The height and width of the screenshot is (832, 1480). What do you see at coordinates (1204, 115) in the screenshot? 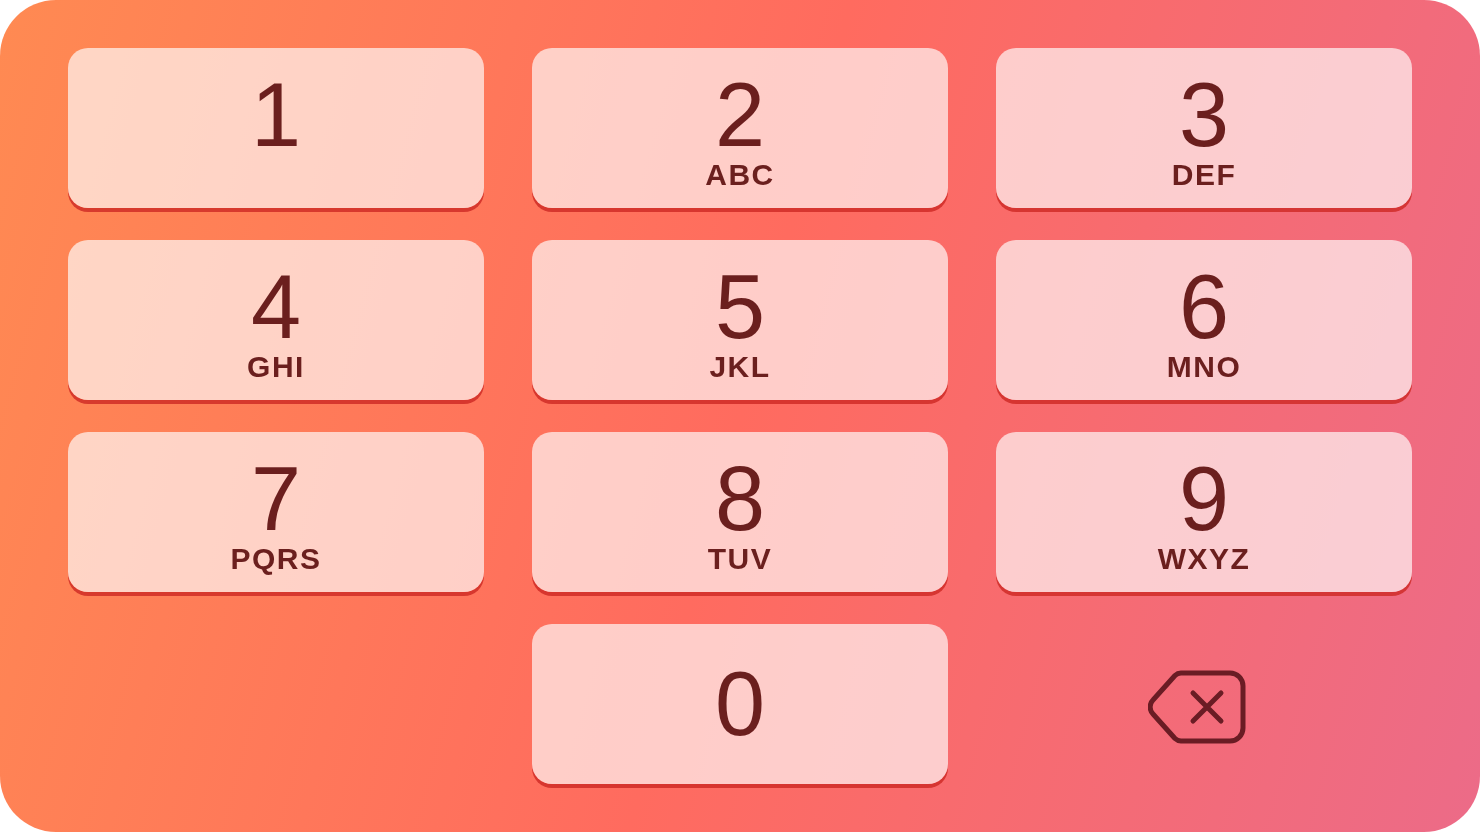
I see `key-digit: 3` at bounding box center [1204, 115].